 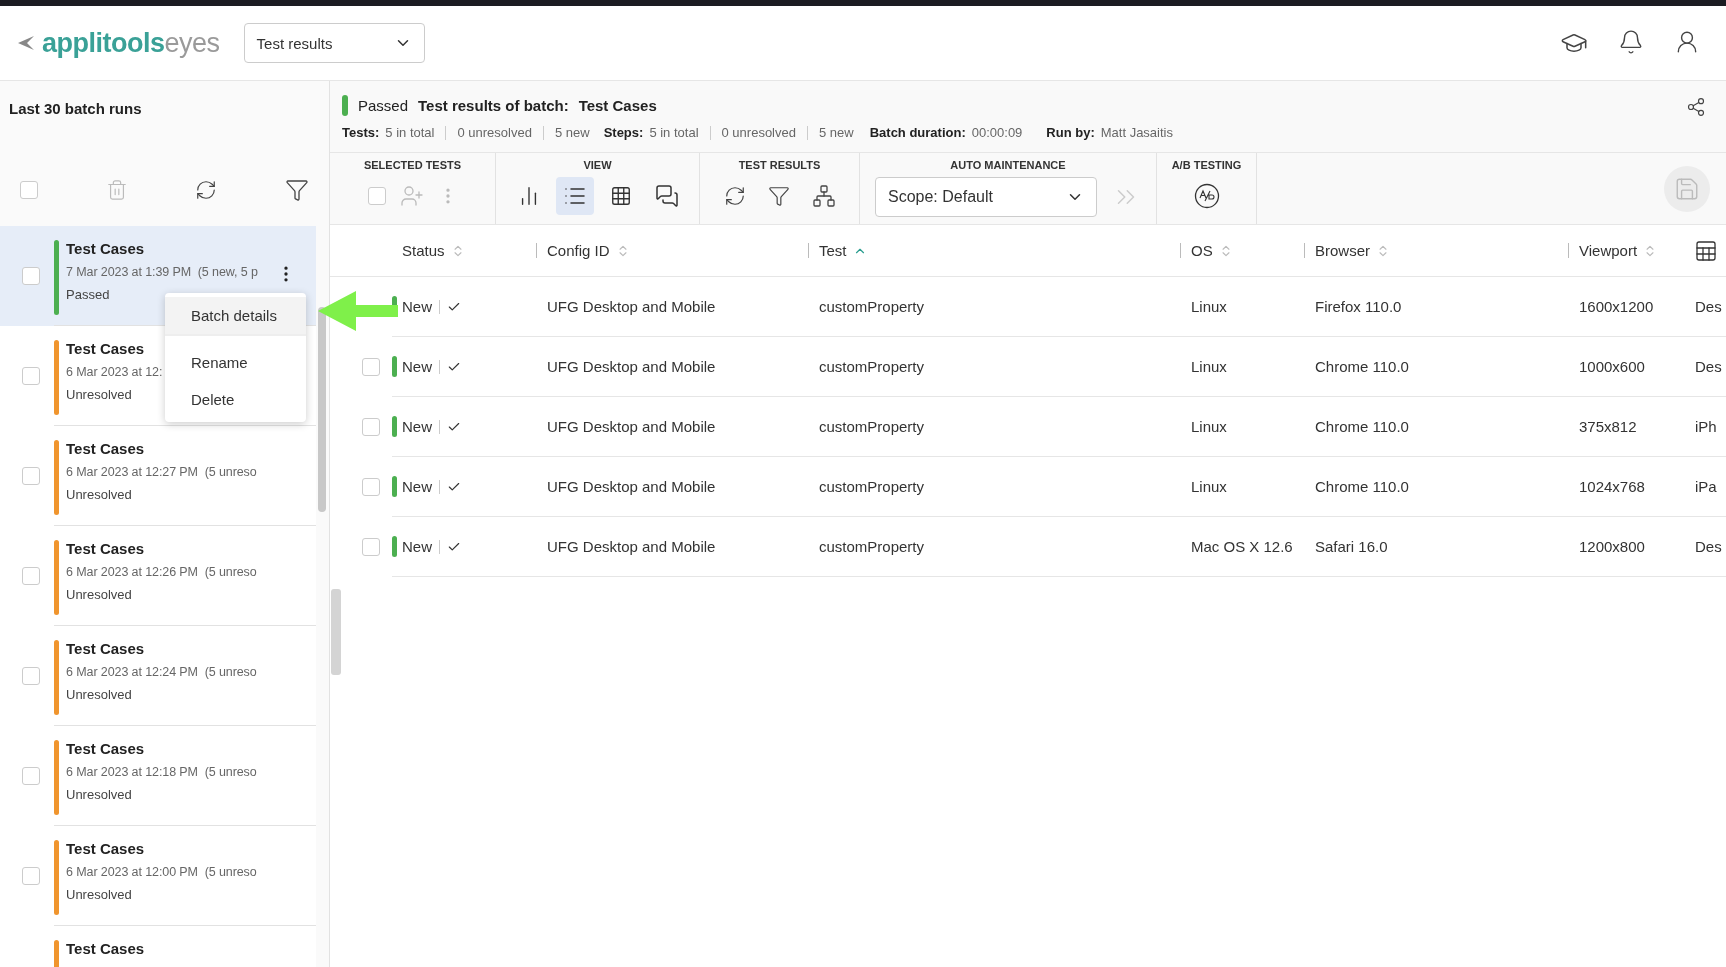 What do you see at coordinates (1206, 165) in the screenshot?
I see `group-title: A/B TESTING` at bounding box center [1206, 165].